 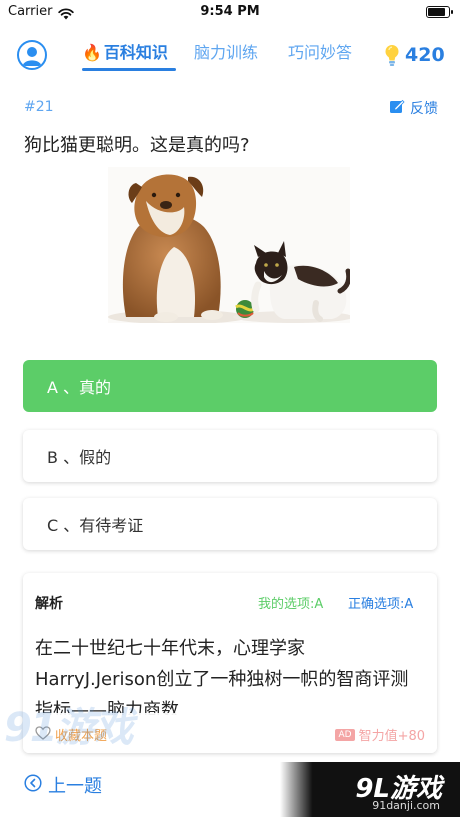 What do you see at coordinates (397, 108) in the screenshot?
I see `edit-icon` at bounding box center [397, 108].